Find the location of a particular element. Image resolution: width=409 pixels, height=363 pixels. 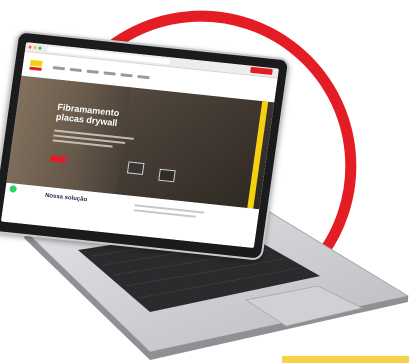

yellow-footer-strip is located at coordinates (345, 359).